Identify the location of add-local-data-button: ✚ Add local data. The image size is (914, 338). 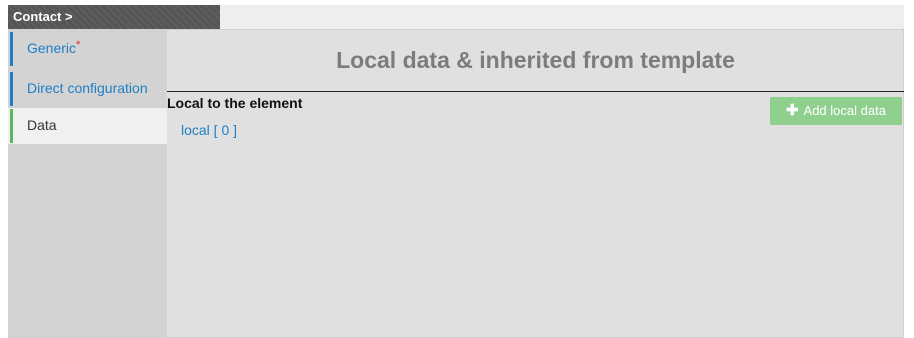
(836, 111).